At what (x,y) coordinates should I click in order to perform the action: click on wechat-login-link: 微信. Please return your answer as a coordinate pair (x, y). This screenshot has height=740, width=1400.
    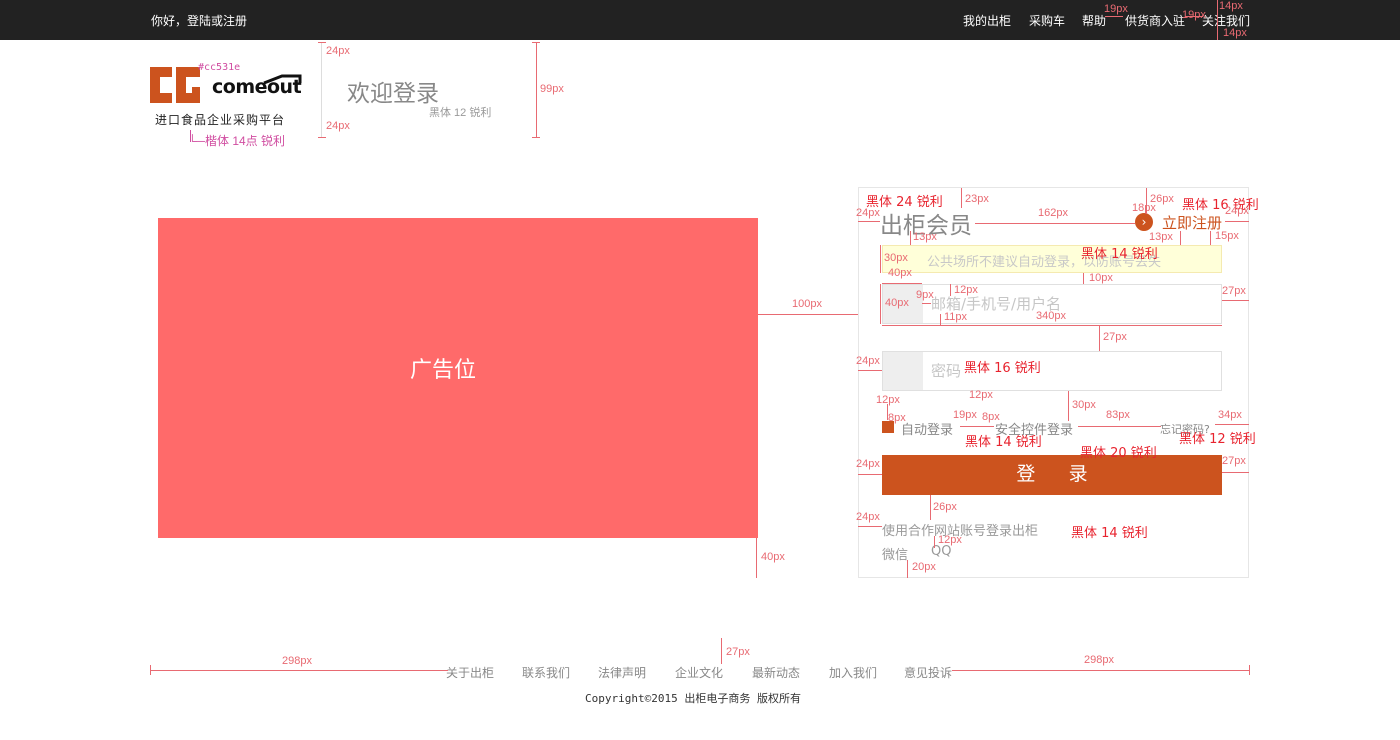
    Looking at the image, I should click on (895, 553).